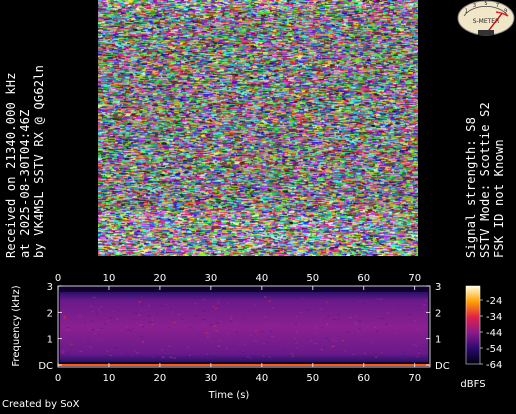 The image size is (516, 414). What do you see at coordinates (211, 278) in the screenshot?
I see `x-tick-label-top: 30` at bounding box center [211, 278].